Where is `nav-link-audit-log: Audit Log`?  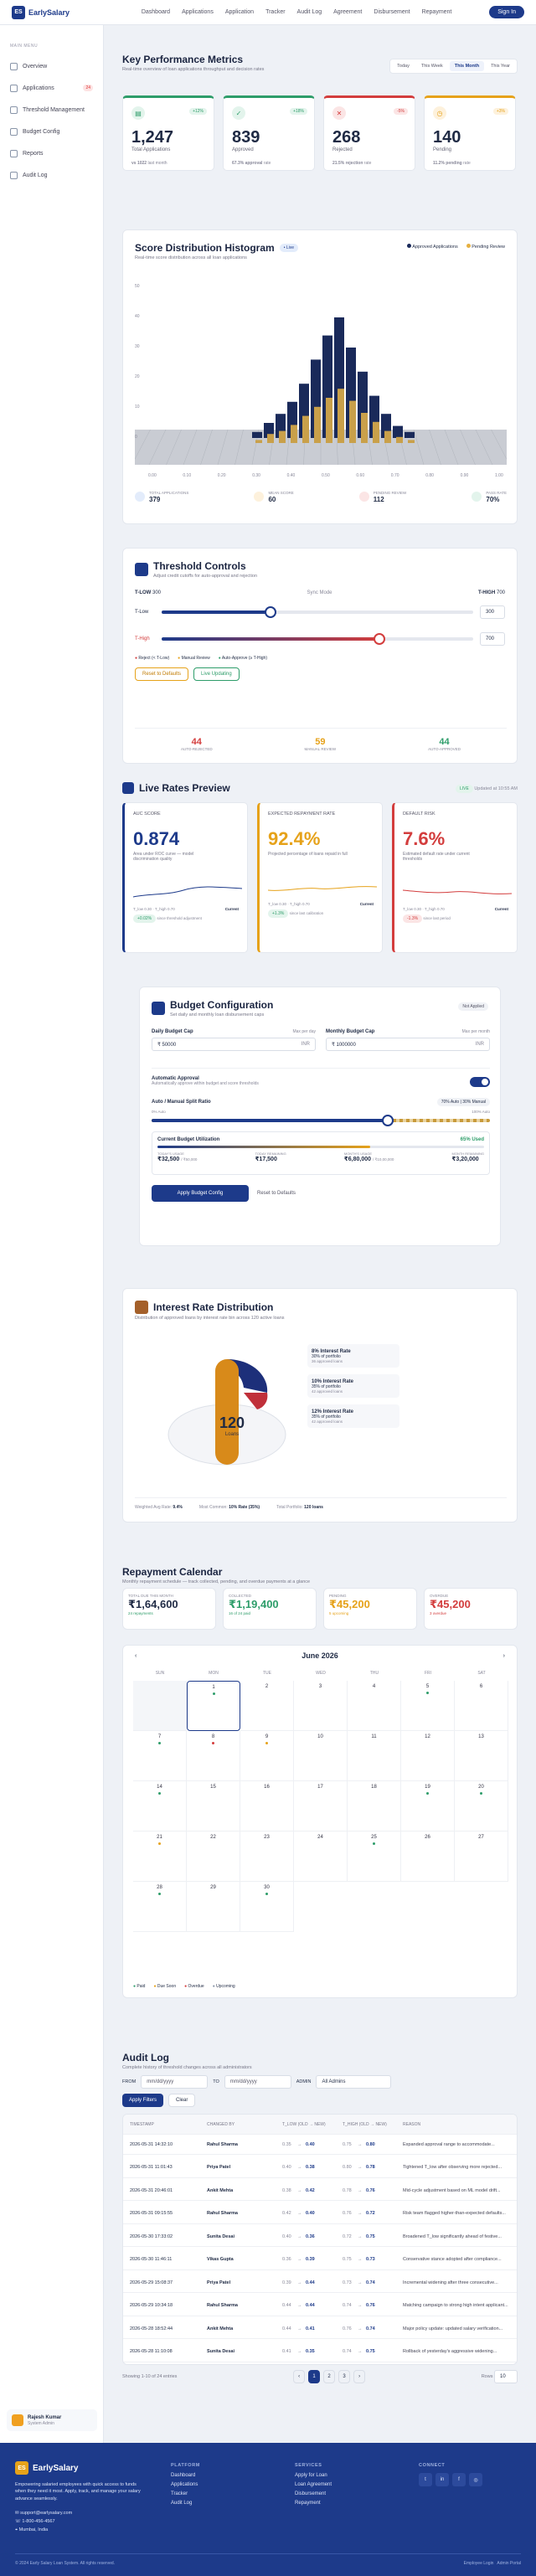
nav-link-audit-log: Audit Log is located at coordinates (309, 12).